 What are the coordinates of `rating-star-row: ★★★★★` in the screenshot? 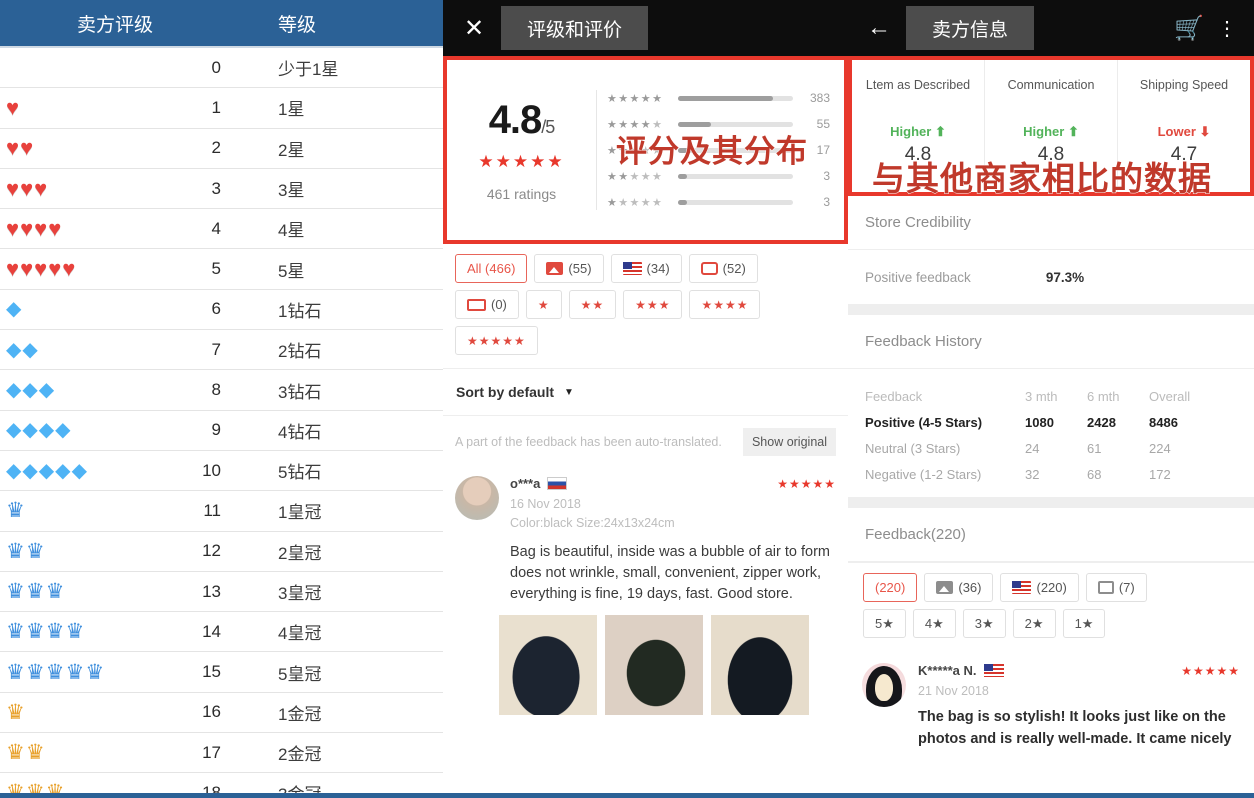 It's located at (521, 161).